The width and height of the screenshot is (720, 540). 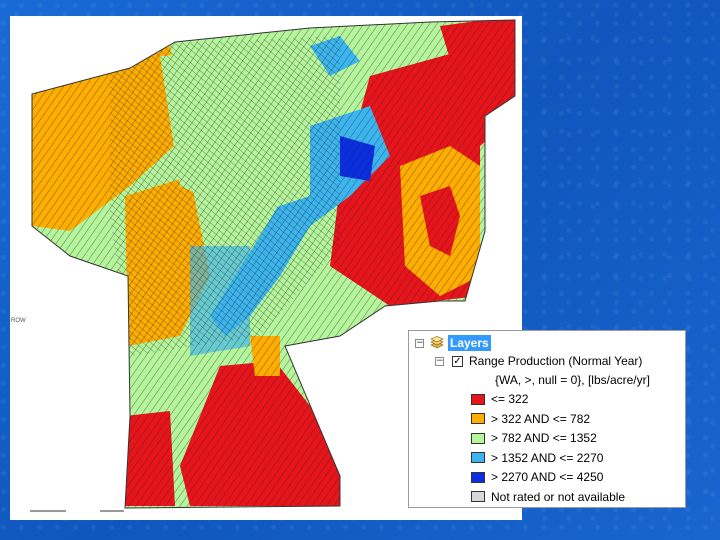 I want to click on legend-class-label: <= 322, so click(x=510, y=399).